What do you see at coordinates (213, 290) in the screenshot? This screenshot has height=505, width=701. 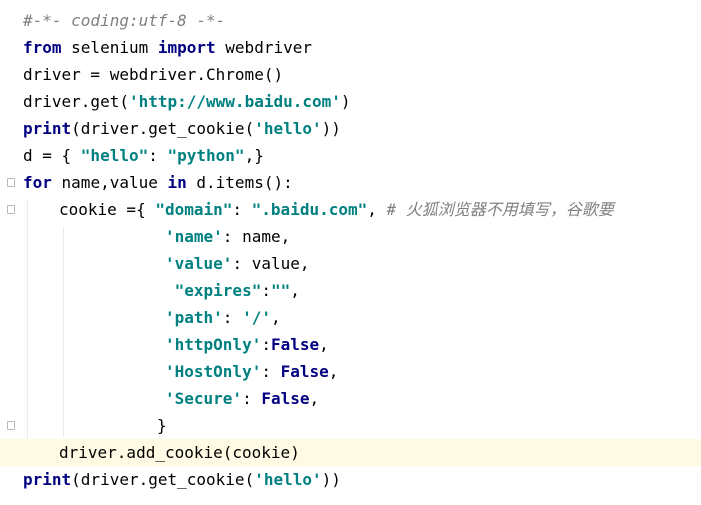 I see `code-token: "expires"` at bounding box center [213, 290].